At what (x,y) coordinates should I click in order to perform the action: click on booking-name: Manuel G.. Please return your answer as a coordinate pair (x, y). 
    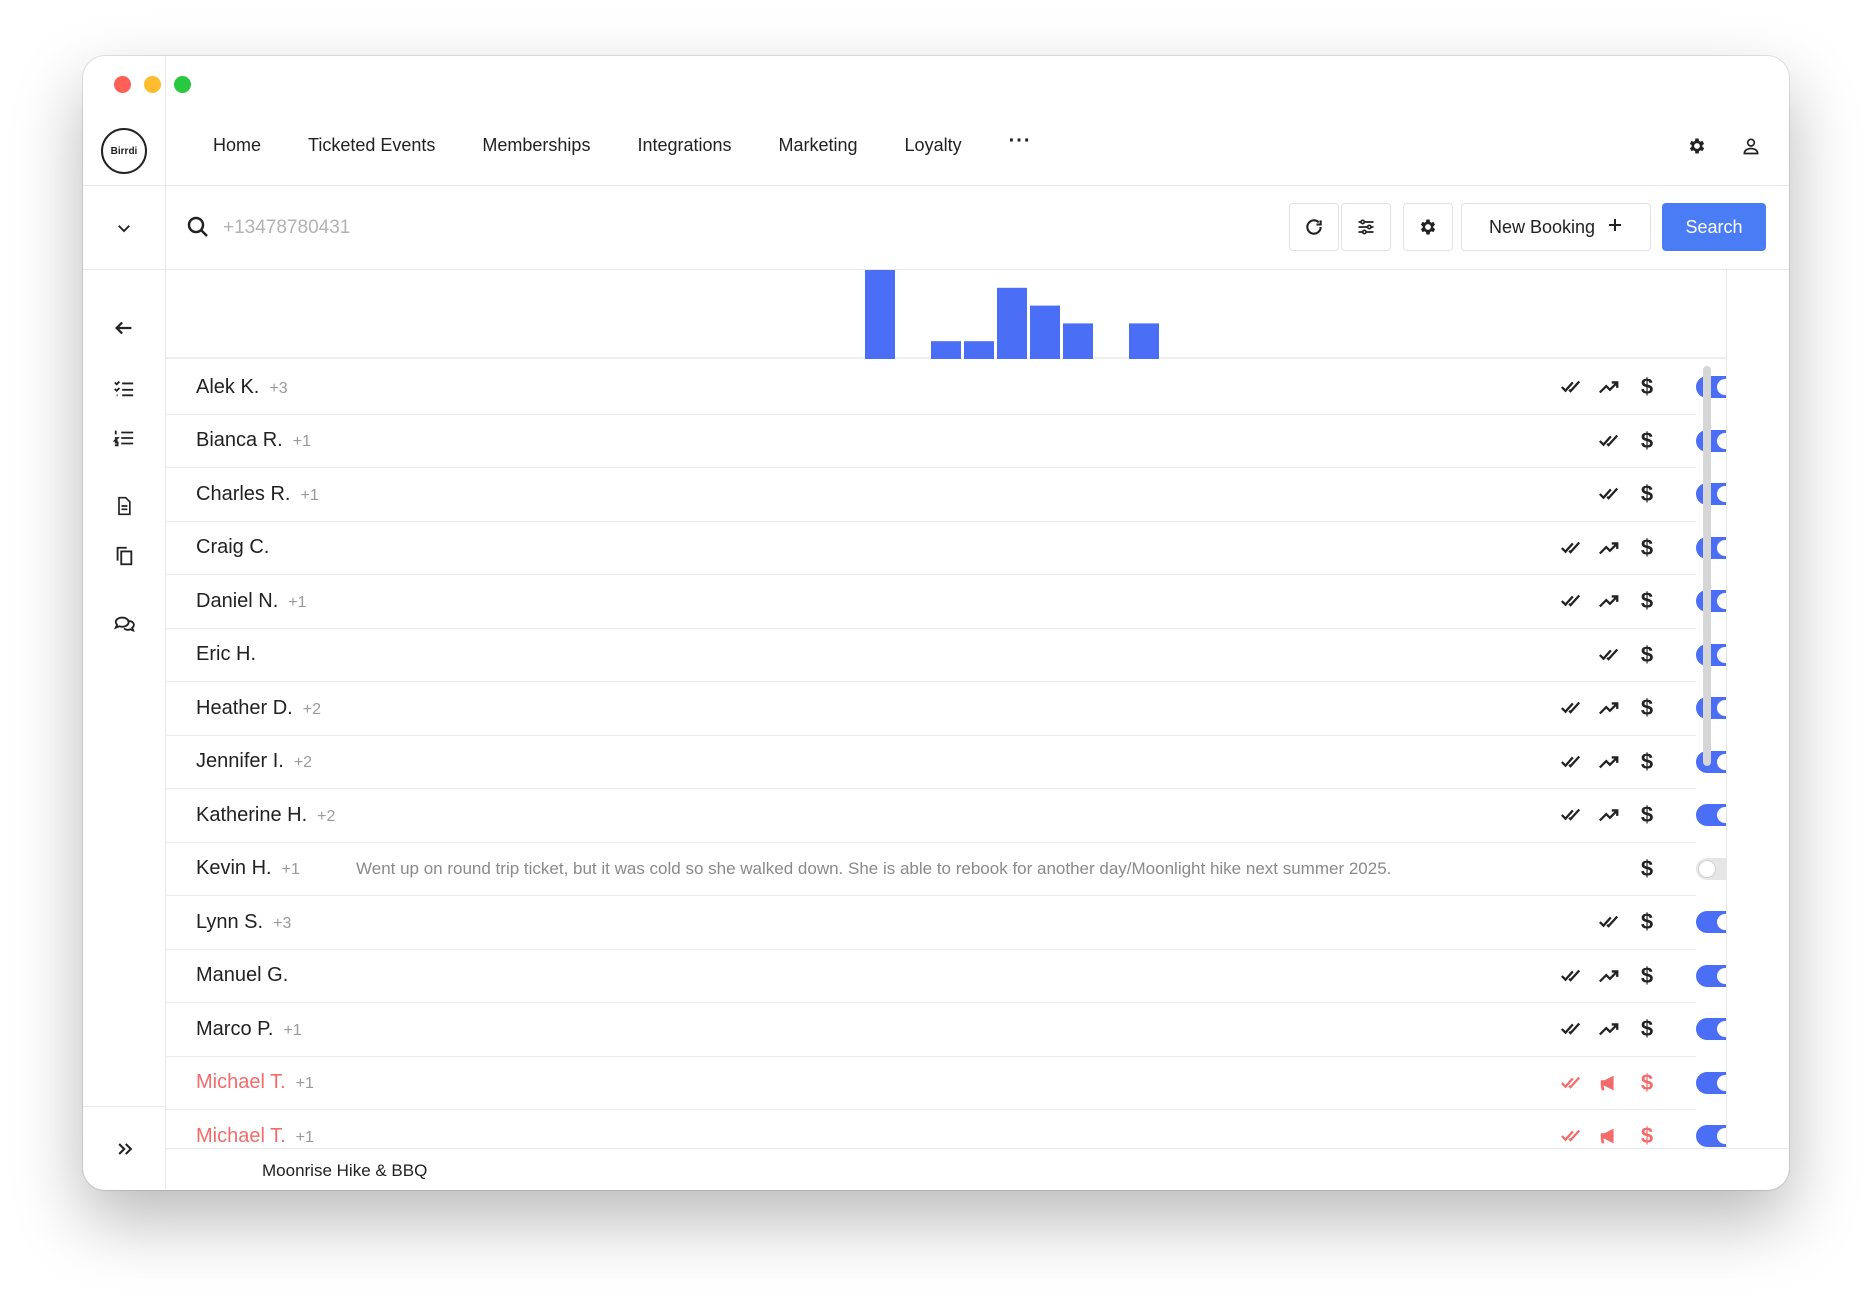
    Looking at the image, I should click on (242, 975).